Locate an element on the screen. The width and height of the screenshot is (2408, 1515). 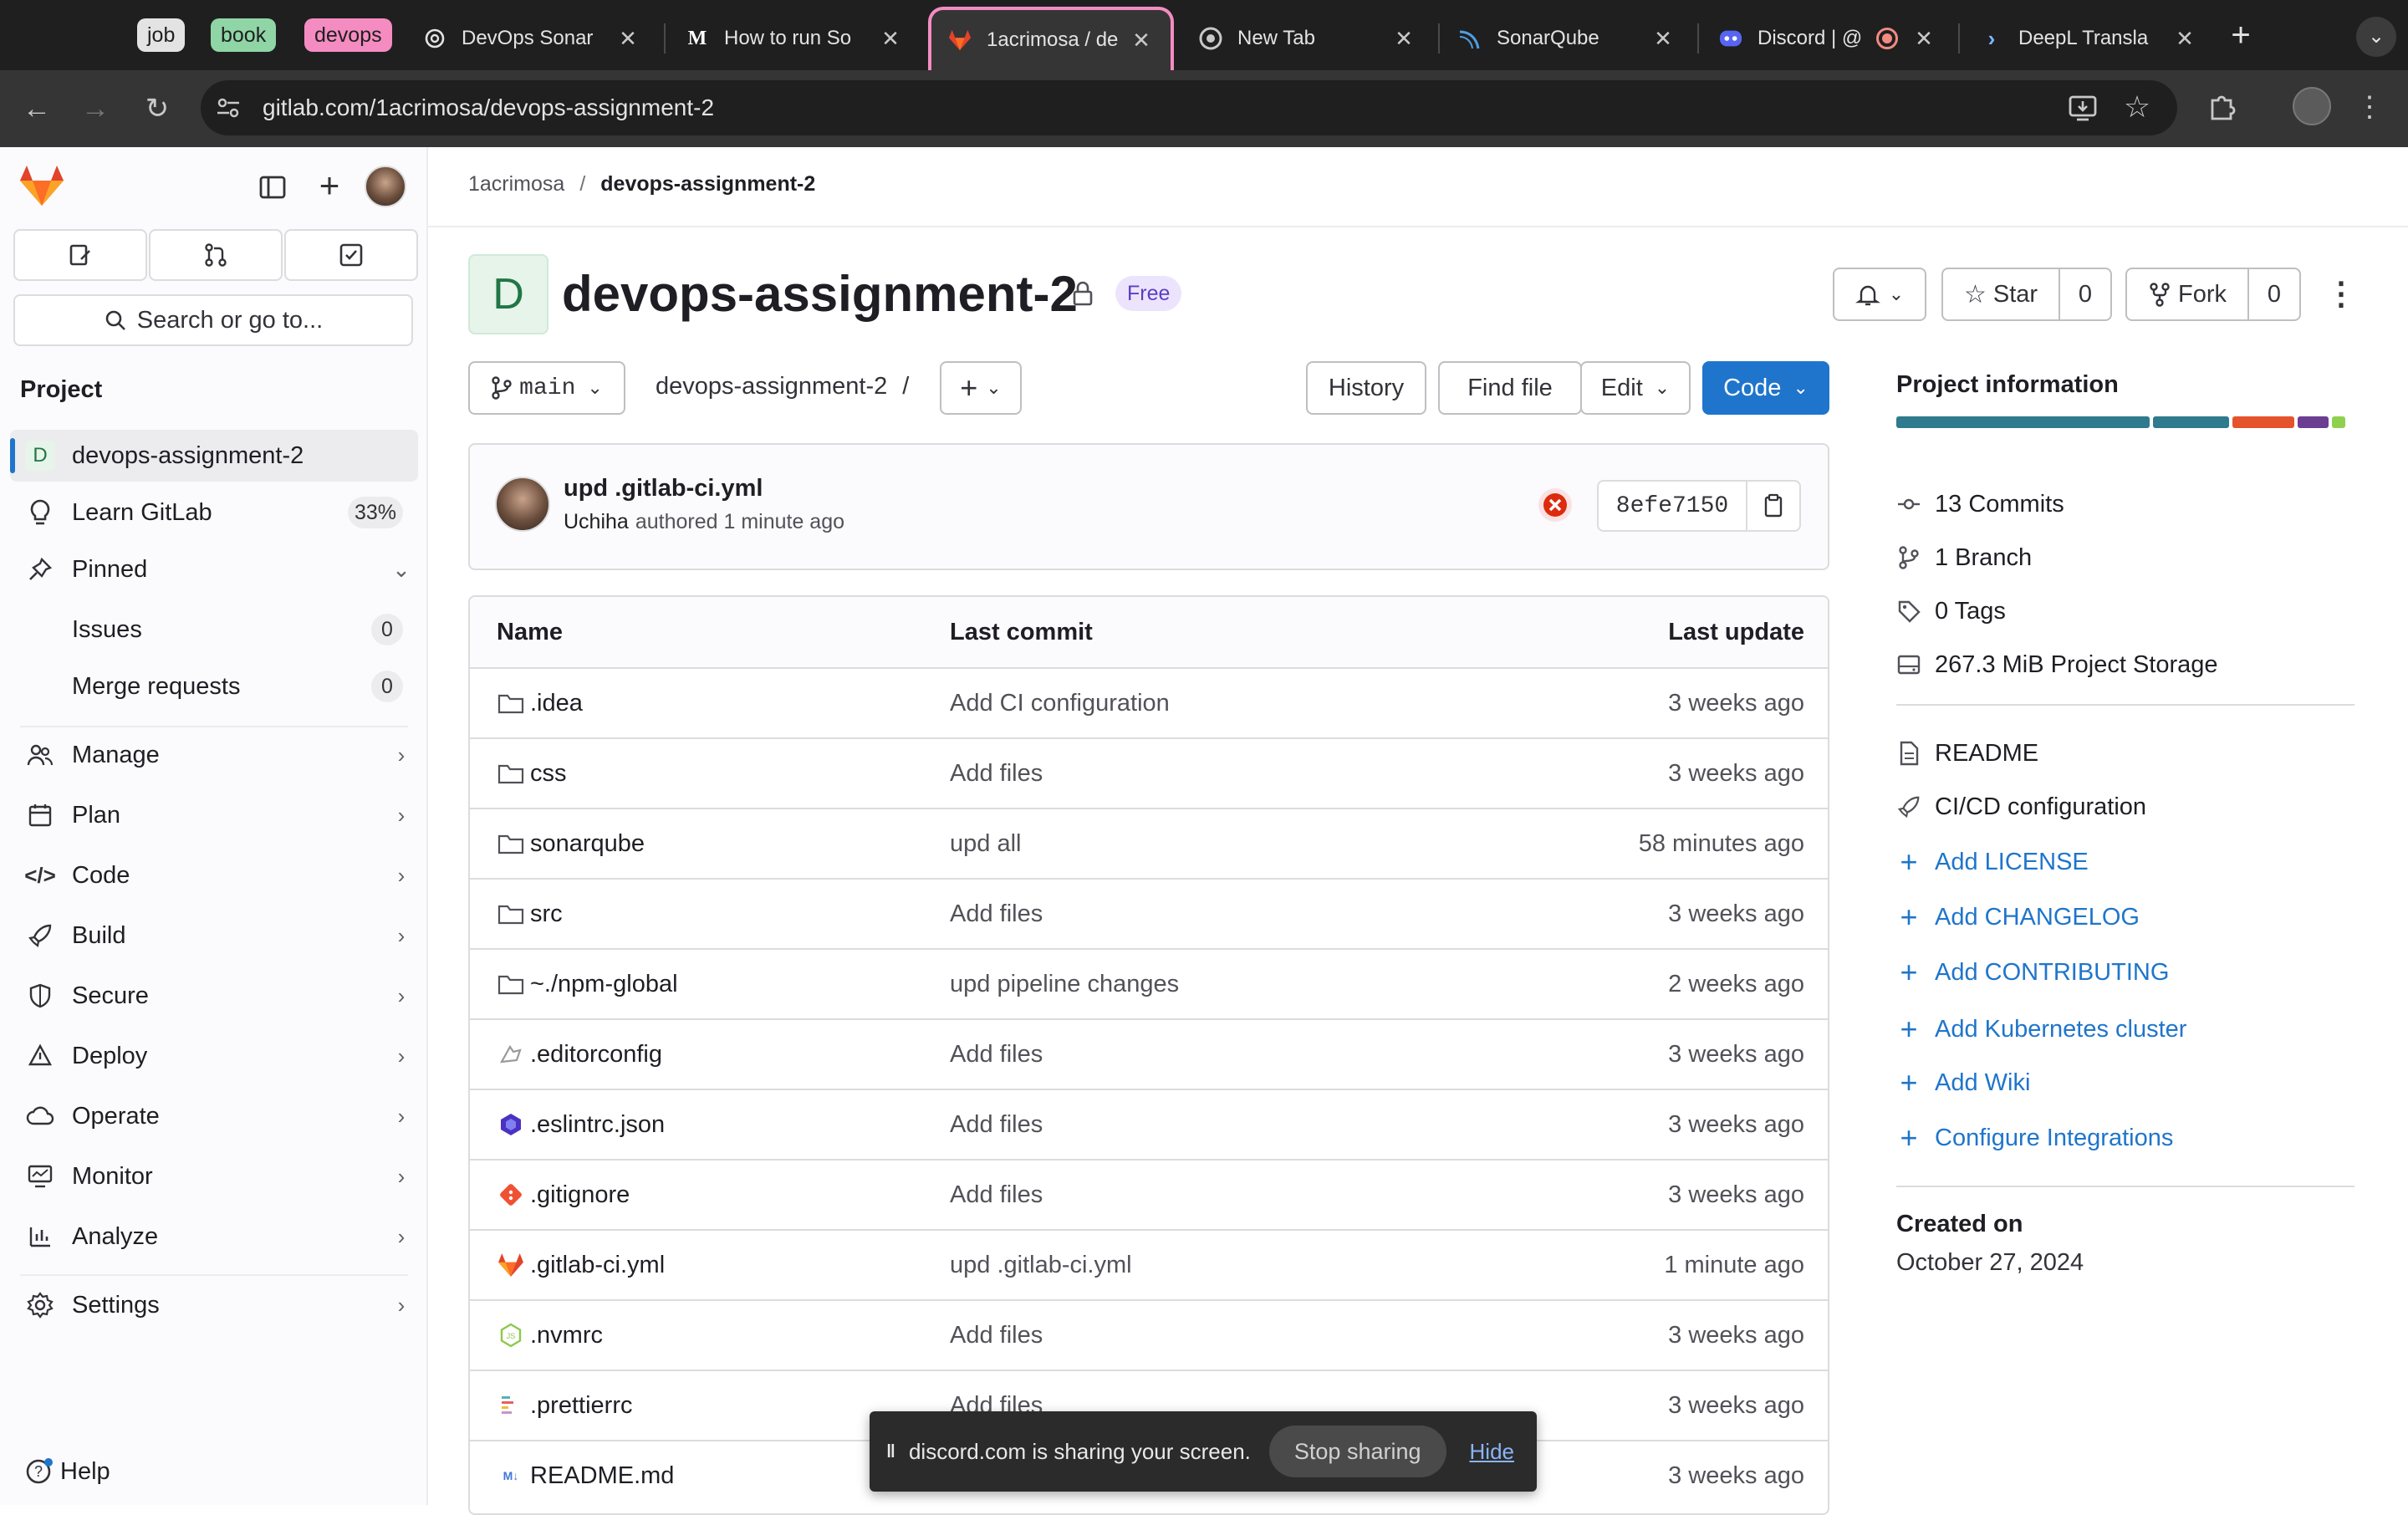
file-name-cell: src is located at coordinates (530, 914).